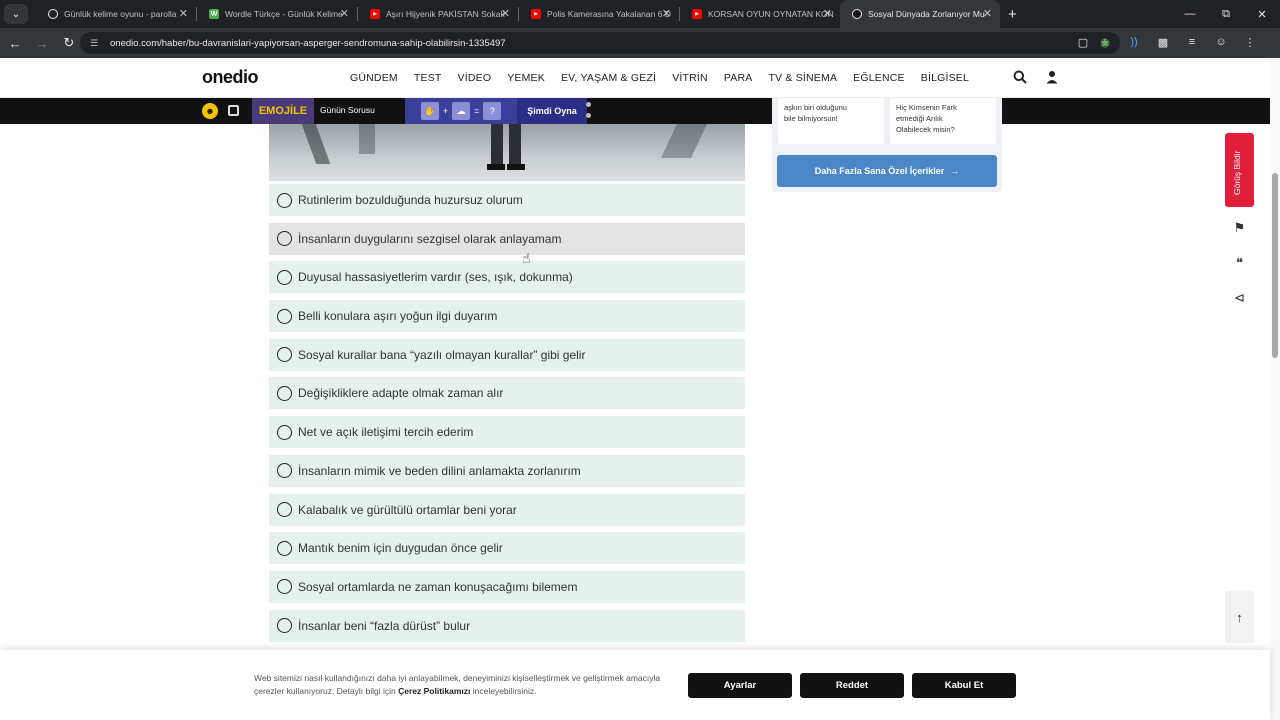  I want to click on tab-search-dropdown-icon: ⌄, so click(16, 14).